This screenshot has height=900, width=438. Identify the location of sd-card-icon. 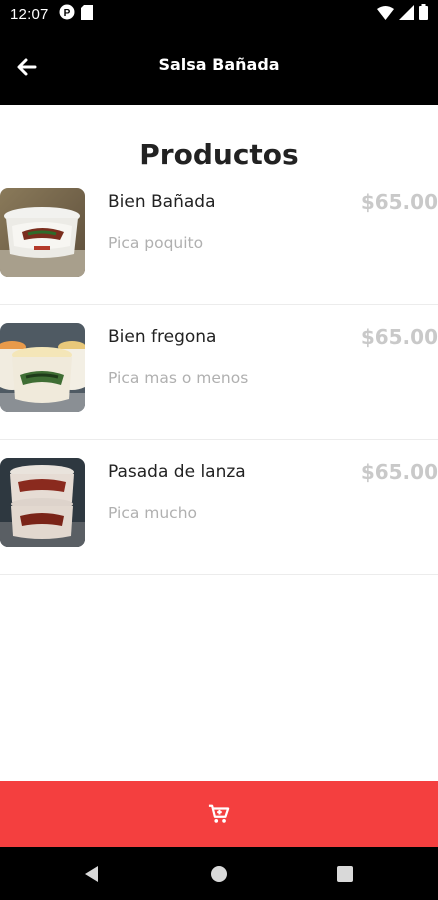
(86, 14).